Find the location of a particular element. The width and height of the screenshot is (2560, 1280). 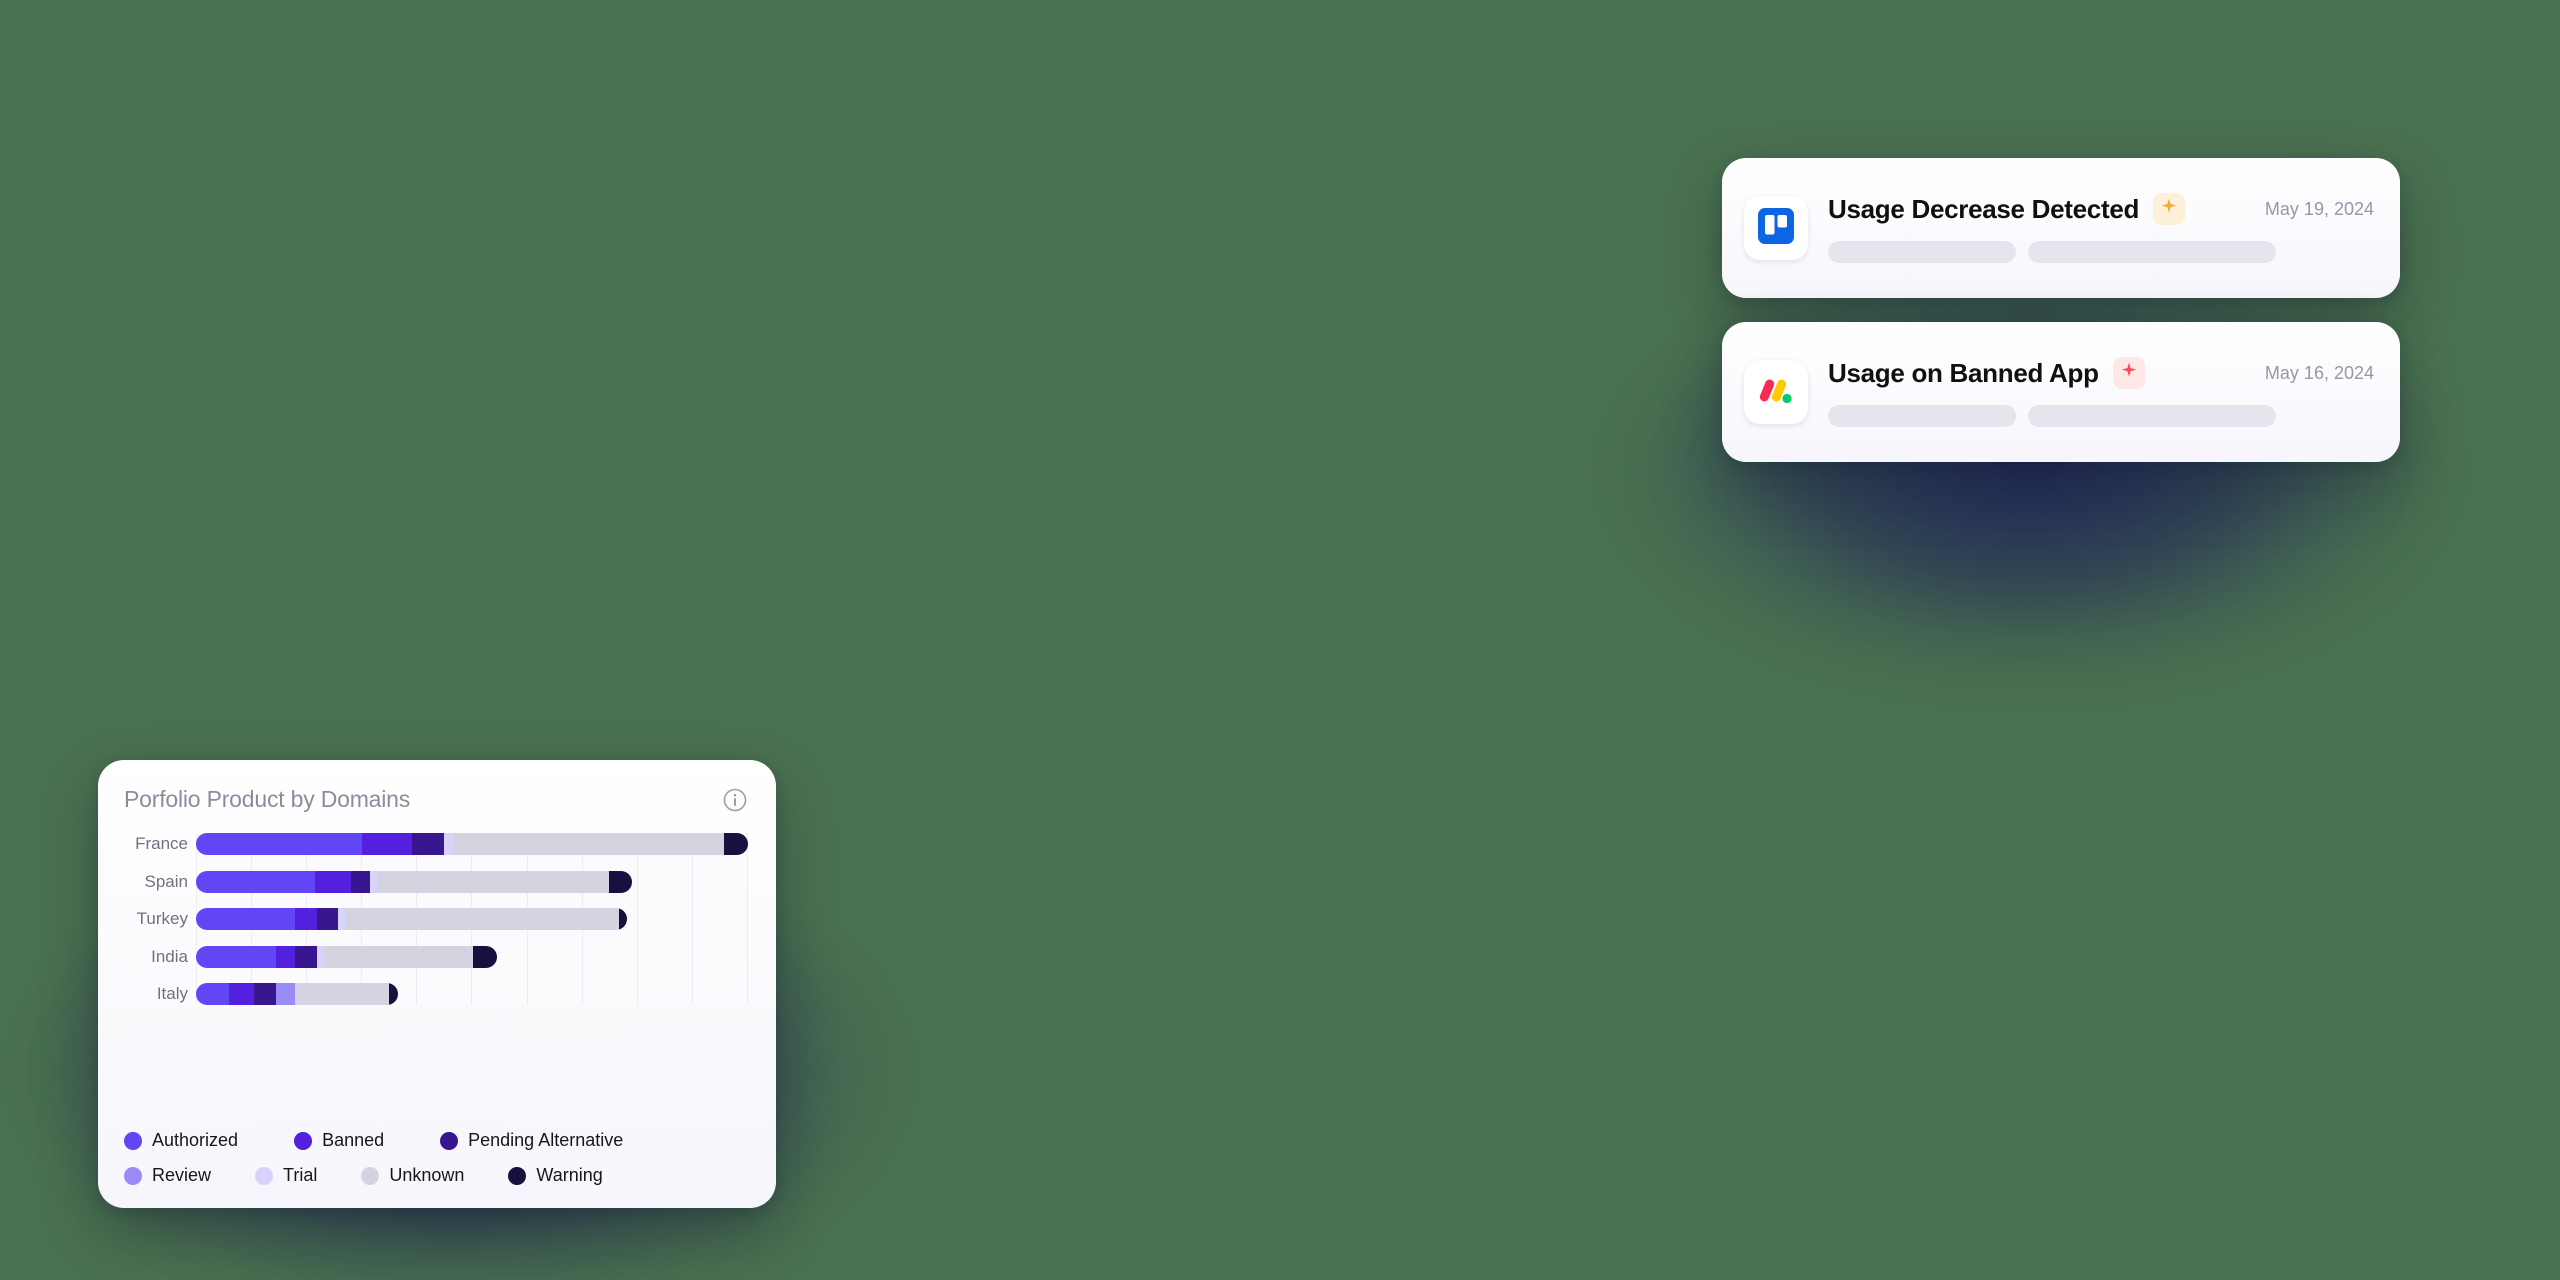

notification-title: Usage on Banned App is located at coordinates (1963, 372).